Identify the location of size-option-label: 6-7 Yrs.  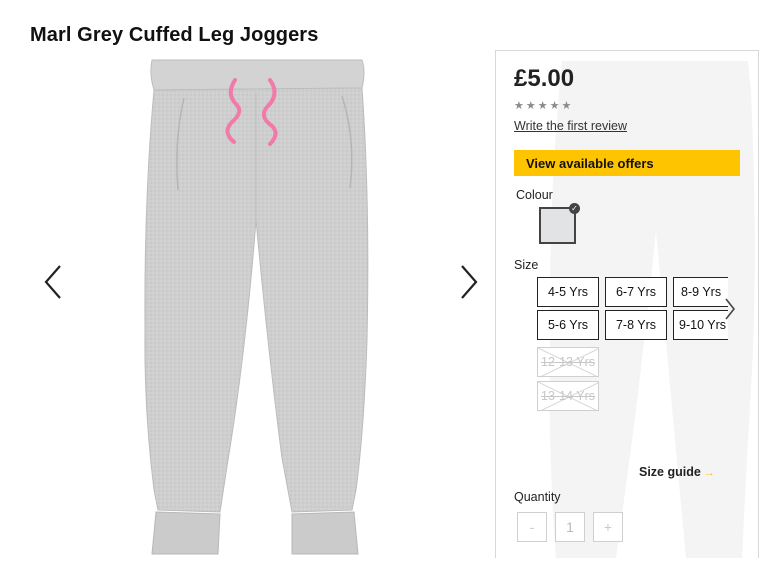
(636, 292).